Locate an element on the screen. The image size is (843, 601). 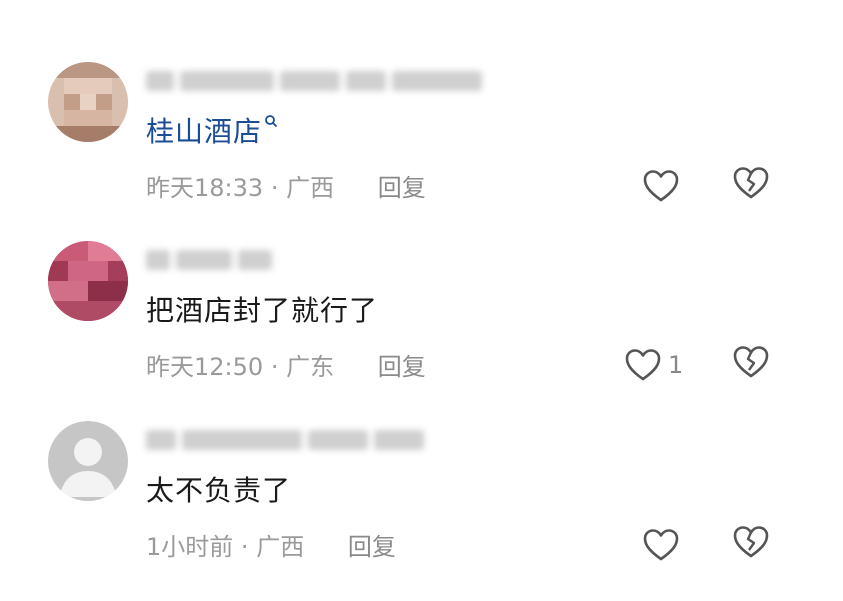
comment-text: 太不负责了 is located at coordinates (218, 490).